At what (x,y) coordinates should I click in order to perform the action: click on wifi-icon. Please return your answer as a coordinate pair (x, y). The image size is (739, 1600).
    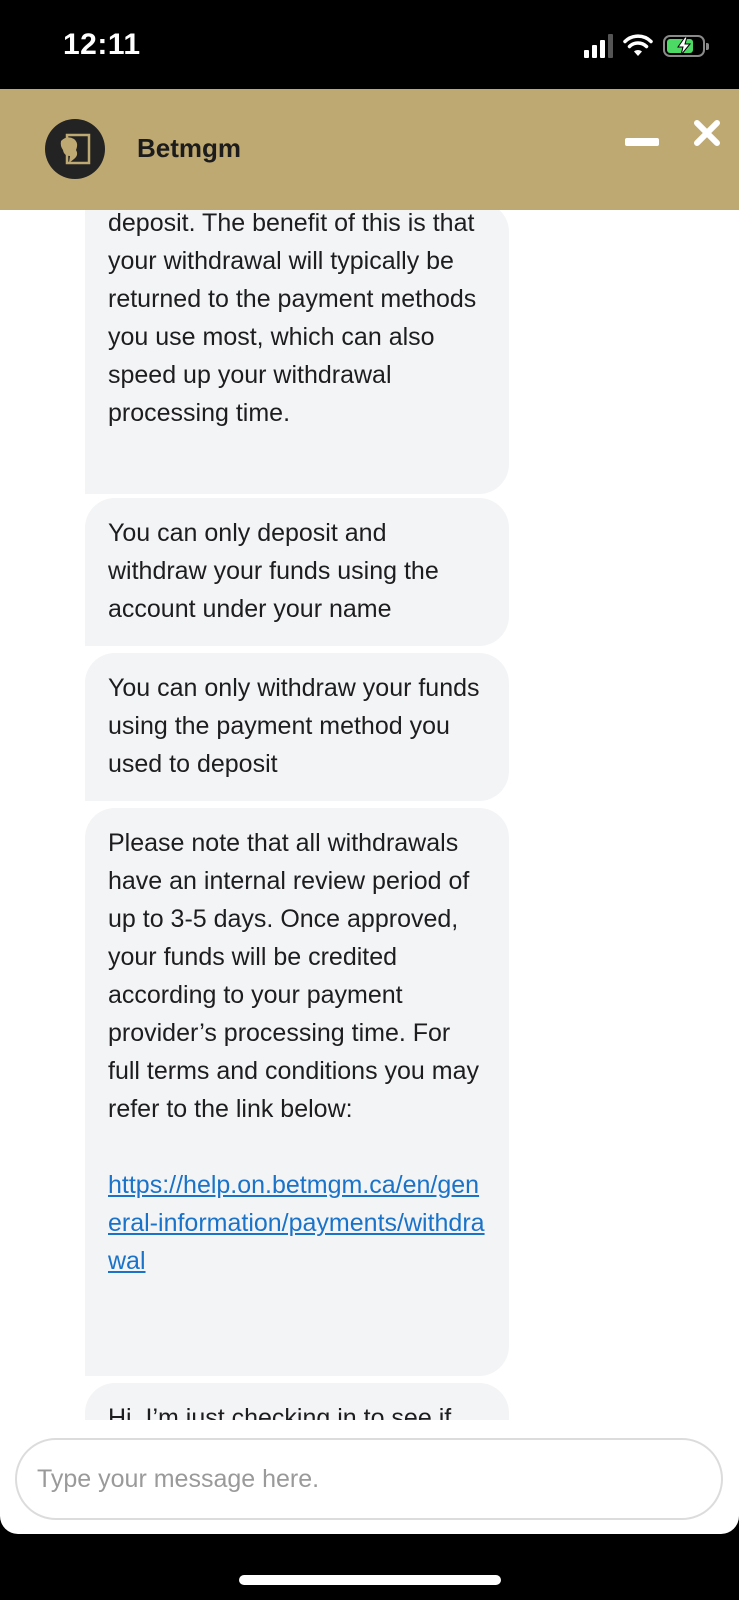
    Looking at the image, I should click on (638, 45).